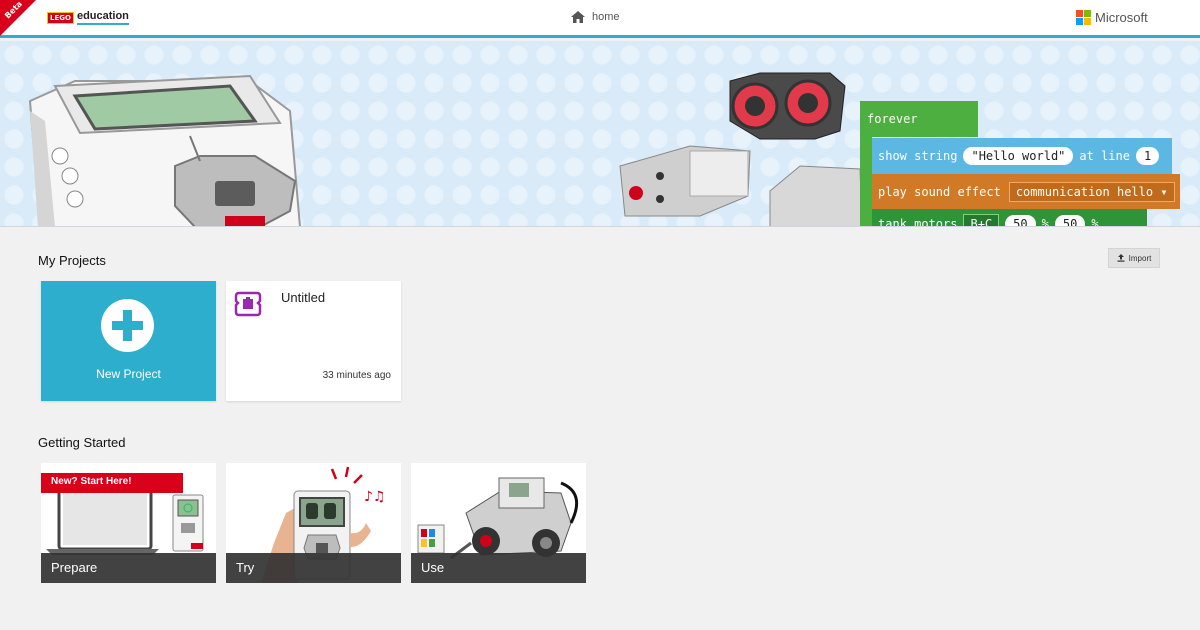 The height and width of the screenshot is (630, 1200). I want to click on prepare-card: New? Start Here! Prepare, so click(128, 523).